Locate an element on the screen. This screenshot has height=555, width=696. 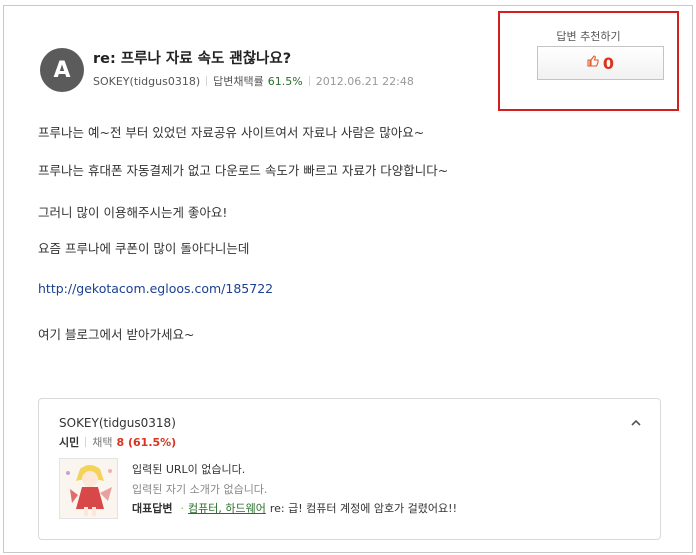
profile-adopt-label: 채택 is located at coordinates (102, 442).